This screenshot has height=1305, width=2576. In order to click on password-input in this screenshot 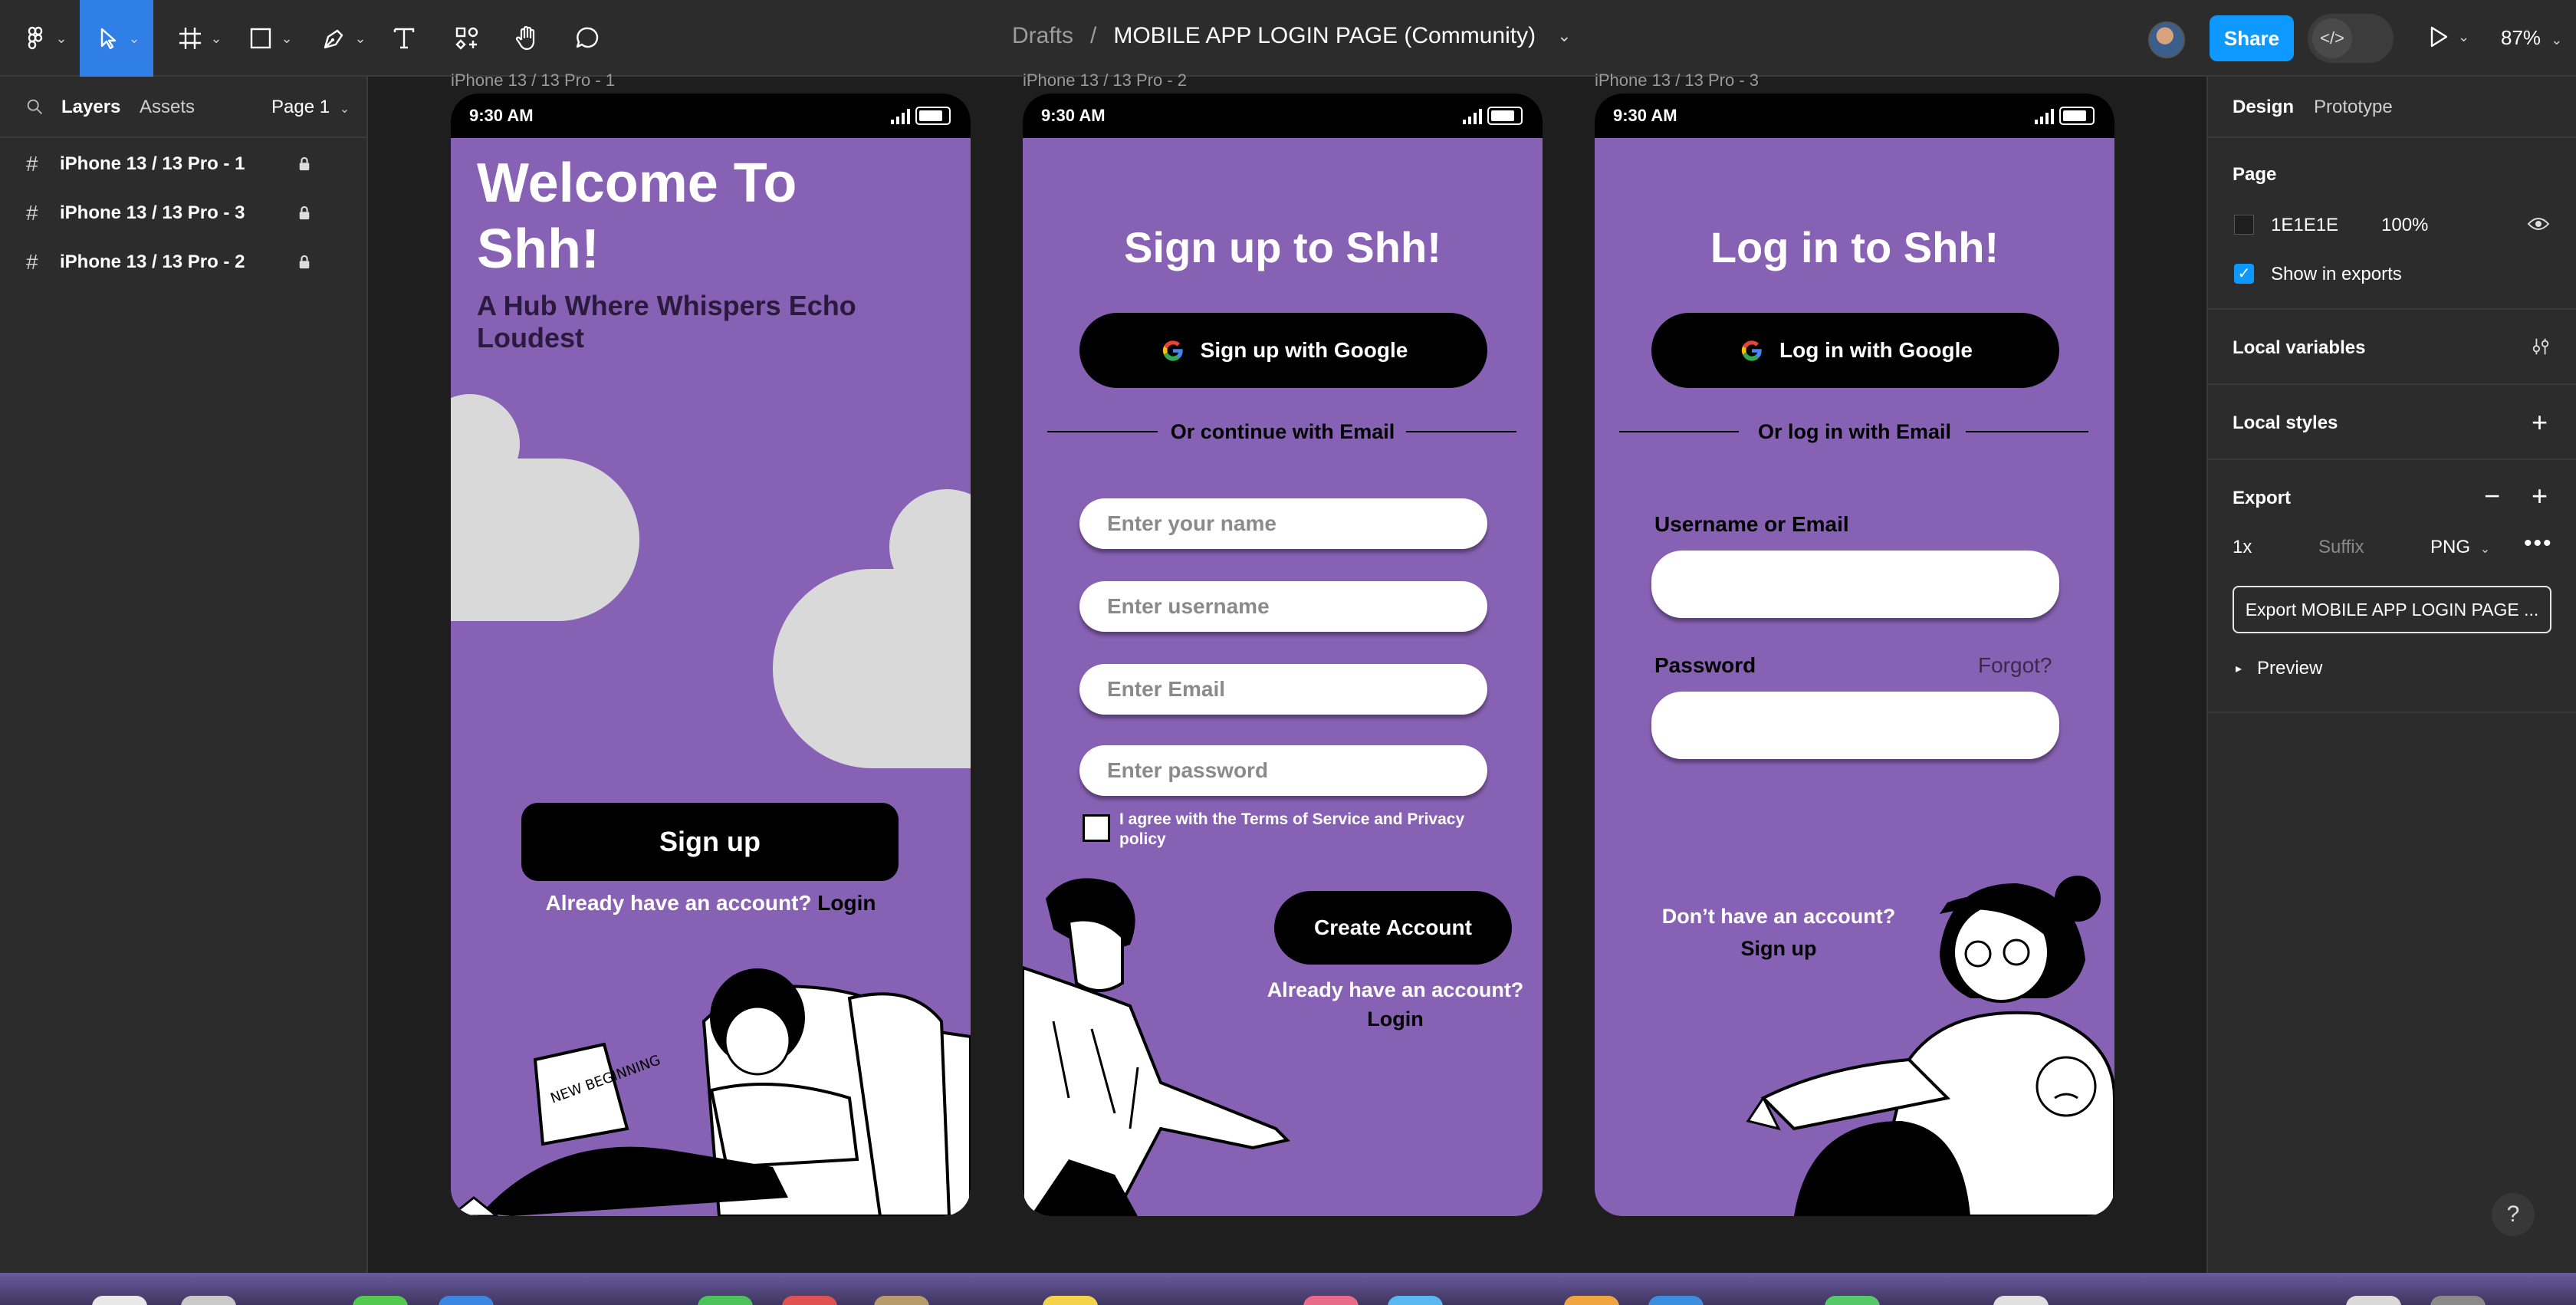, I will do `click(1855, 725)`.